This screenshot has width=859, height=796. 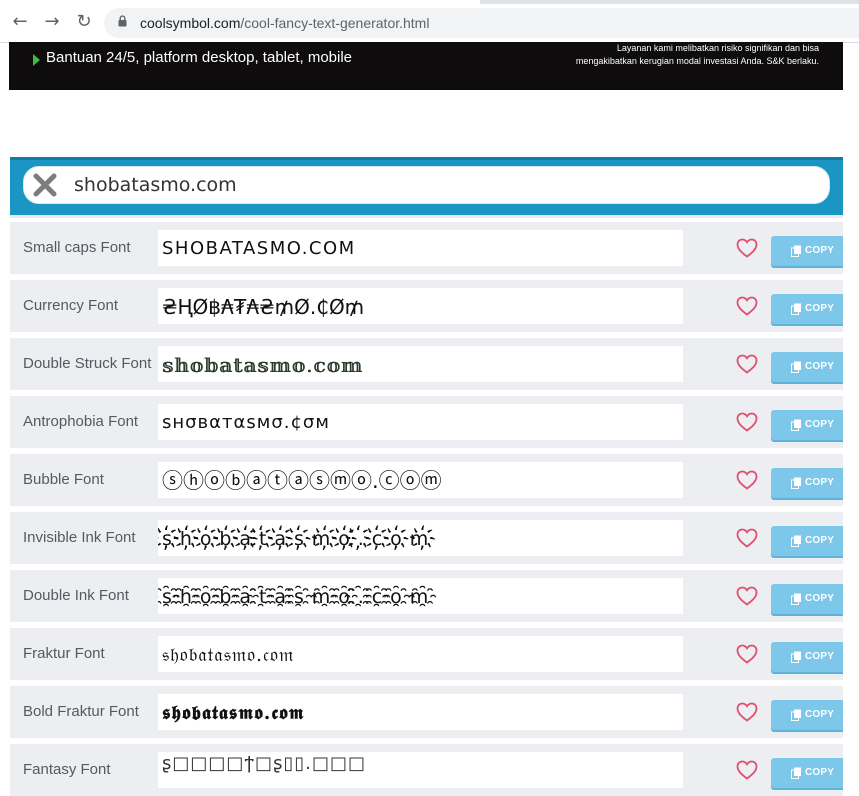 What do you see at coordinates (79, 537) in the screenshot?
I see `font-name-label: Invisible Ink Font` at bounding box center [79, 537].